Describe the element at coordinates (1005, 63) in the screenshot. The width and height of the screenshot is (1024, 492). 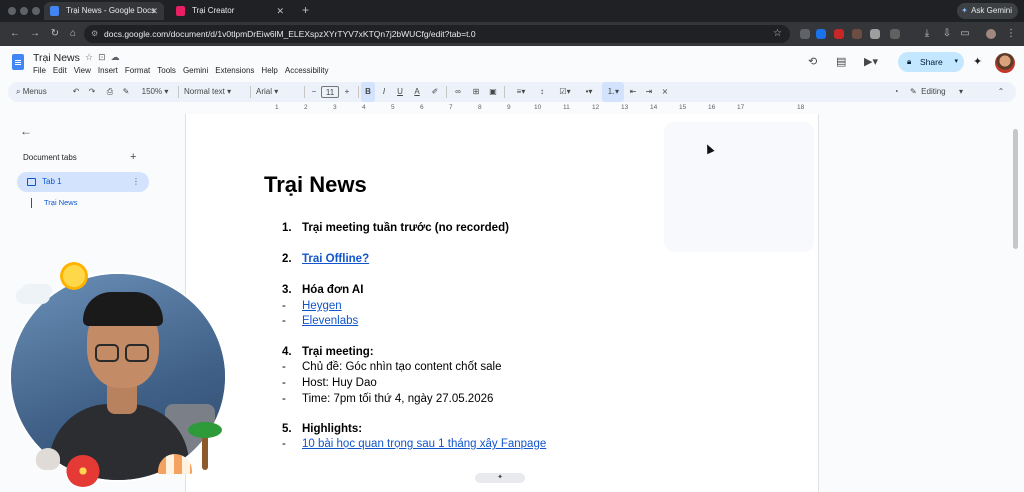
I see `account-avatar` at that location.